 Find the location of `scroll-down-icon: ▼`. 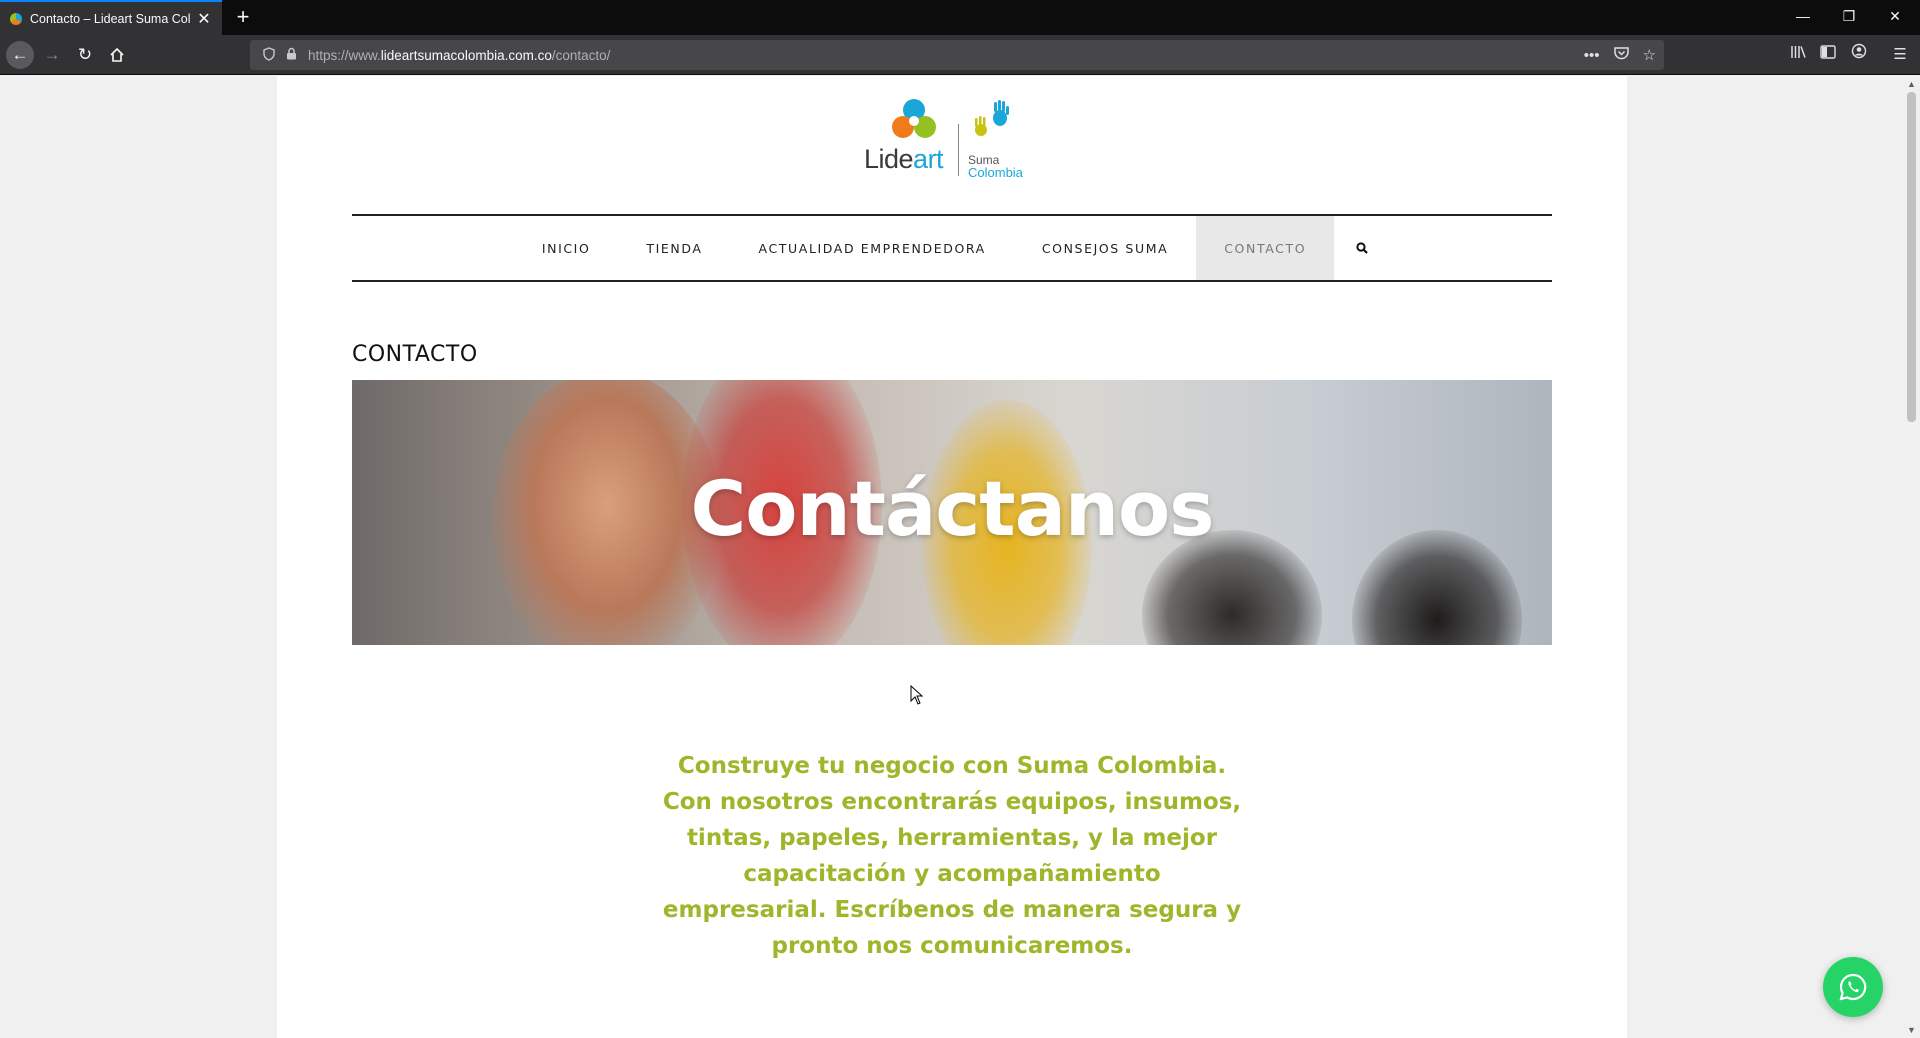

scroll-down-icon: ▼ is located at coordinates (1911, 1030).